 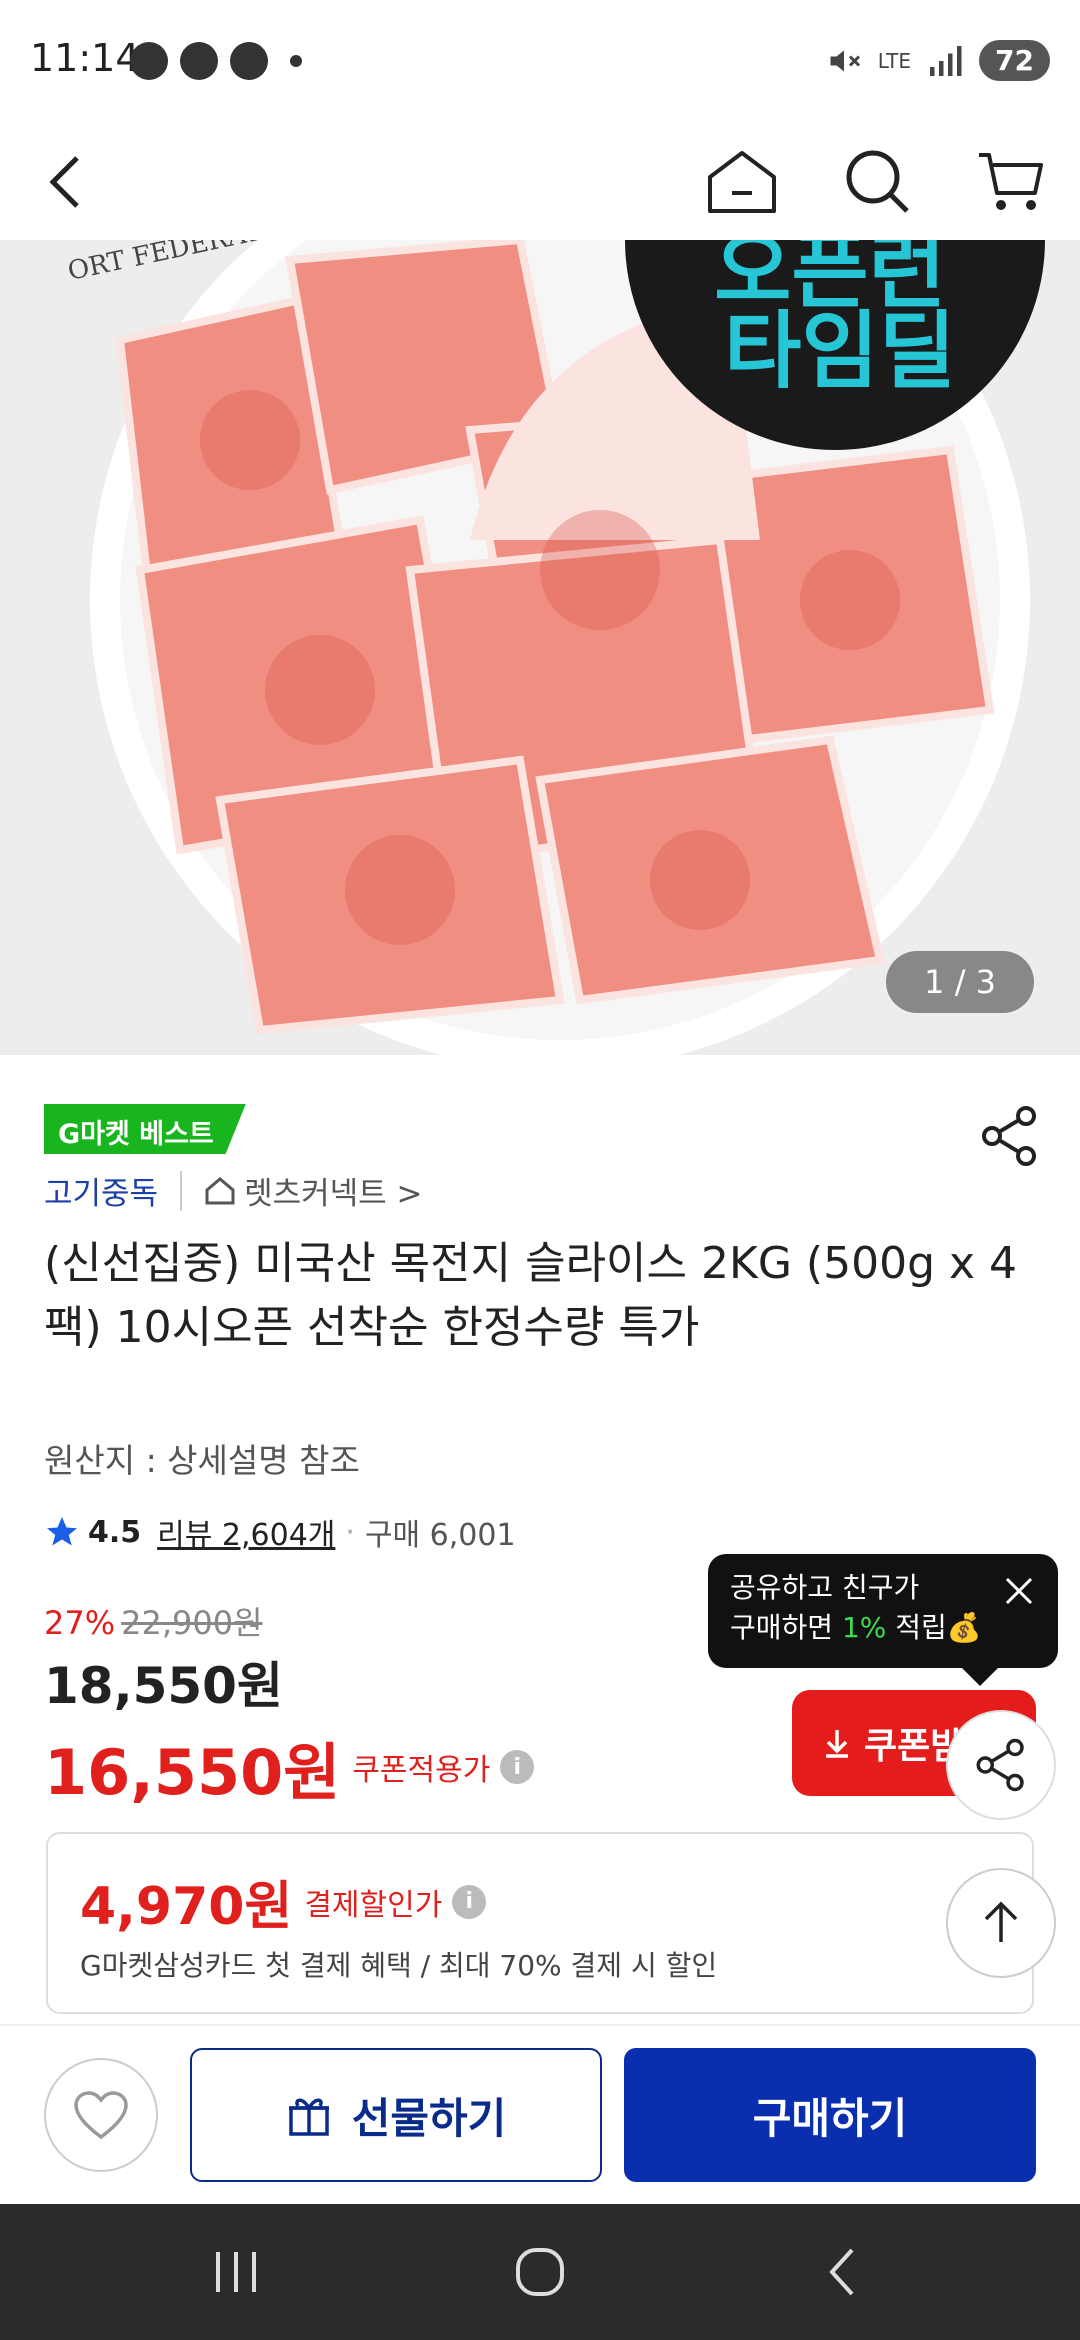 I want to click on banner-line-2: 타임딜, so click(x=840, y=351).